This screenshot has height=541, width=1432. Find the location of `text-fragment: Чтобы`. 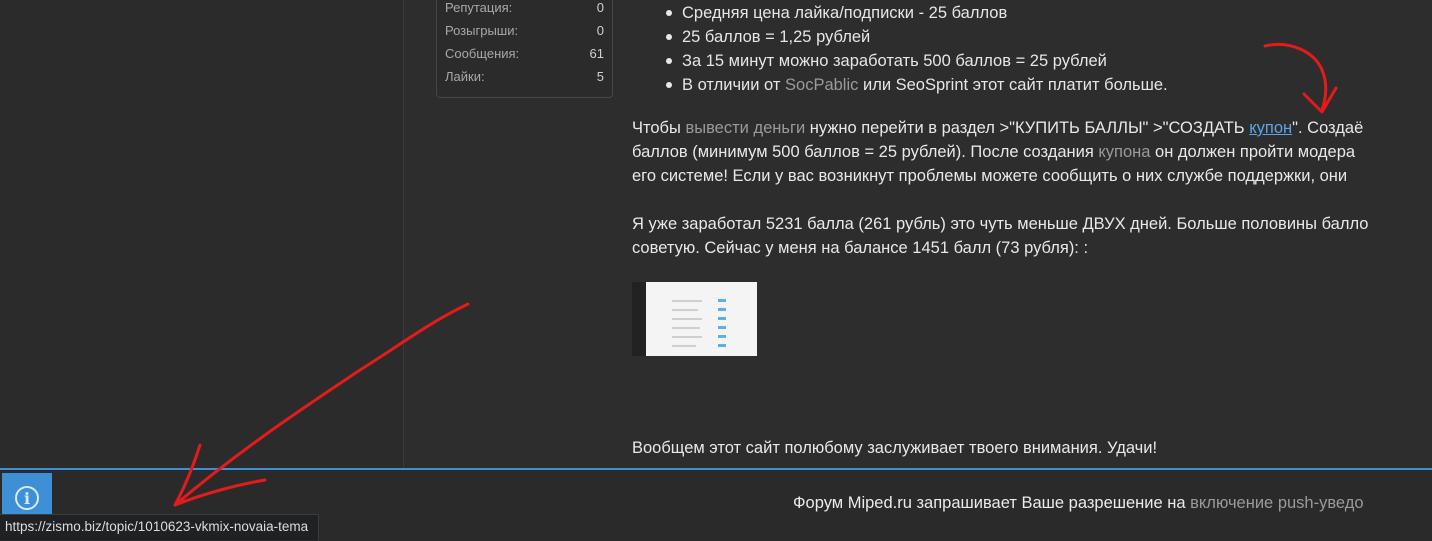

text-fragment: Чтобы is located at coordinates (659, 128).